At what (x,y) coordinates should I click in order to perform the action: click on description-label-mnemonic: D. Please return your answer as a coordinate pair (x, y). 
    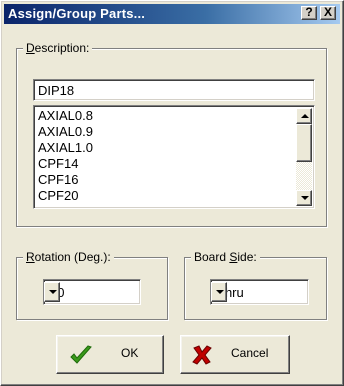
    Looking at the image, I should click on (30, 48).